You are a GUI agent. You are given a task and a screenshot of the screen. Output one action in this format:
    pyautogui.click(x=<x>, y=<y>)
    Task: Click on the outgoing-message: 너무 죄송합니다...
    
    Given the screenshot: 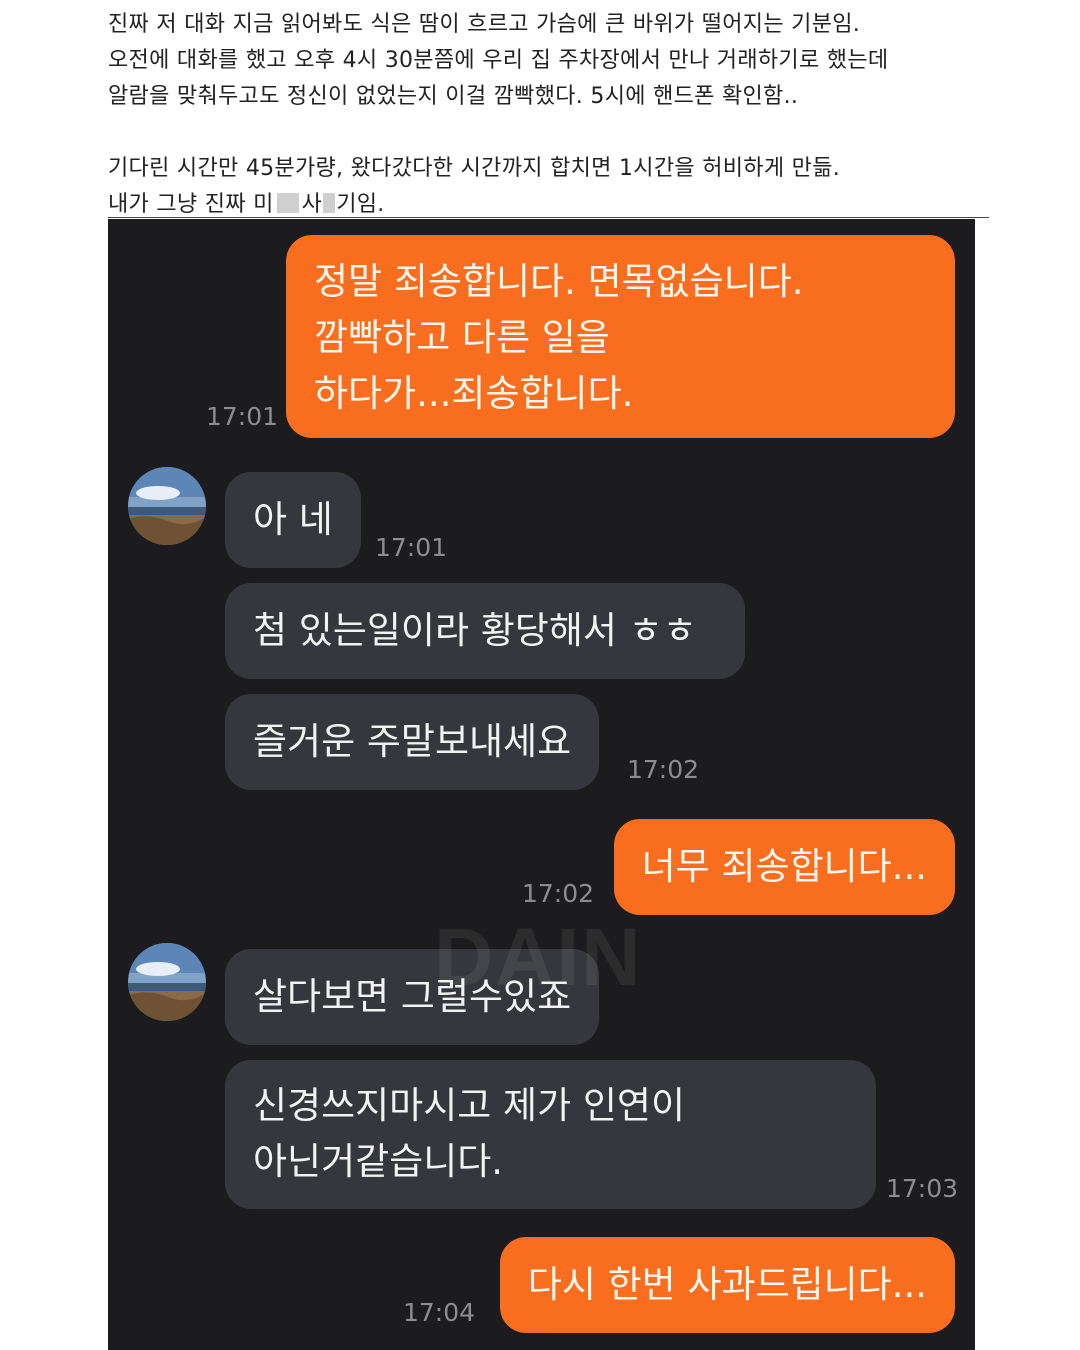 What is the action you would take?
    pyautogui.click(x=784, y=867)
    